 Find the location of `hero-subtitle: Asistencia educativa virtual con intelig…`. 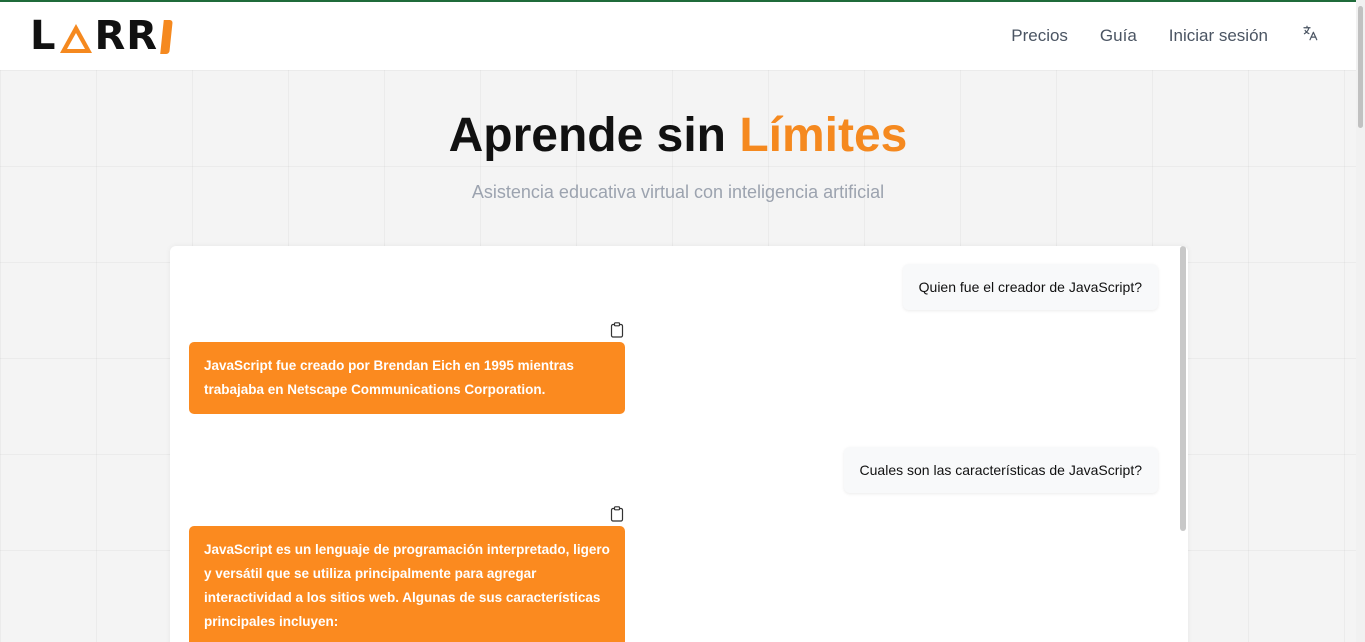

hero-subtitle: Asistencia educativa virtual con intelig… is located at coordinates (678, 192).